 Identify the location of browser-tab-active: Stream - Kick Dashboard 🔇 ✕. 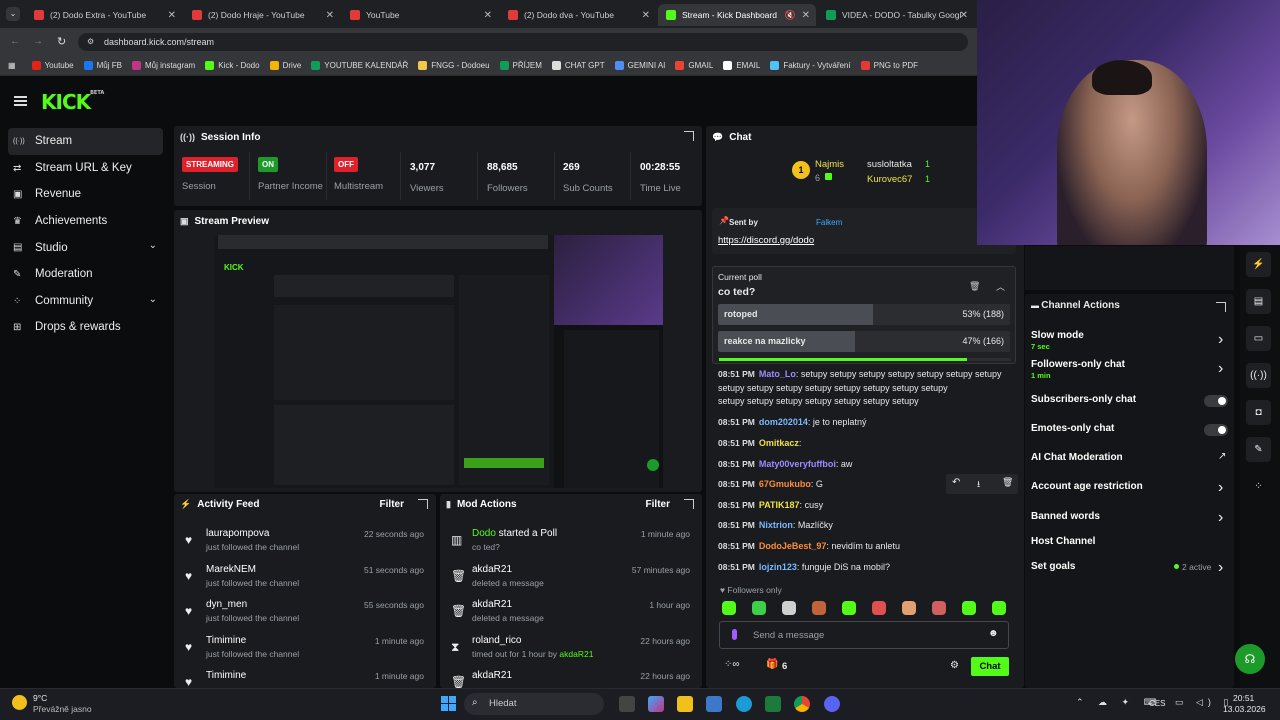
(737, 15).